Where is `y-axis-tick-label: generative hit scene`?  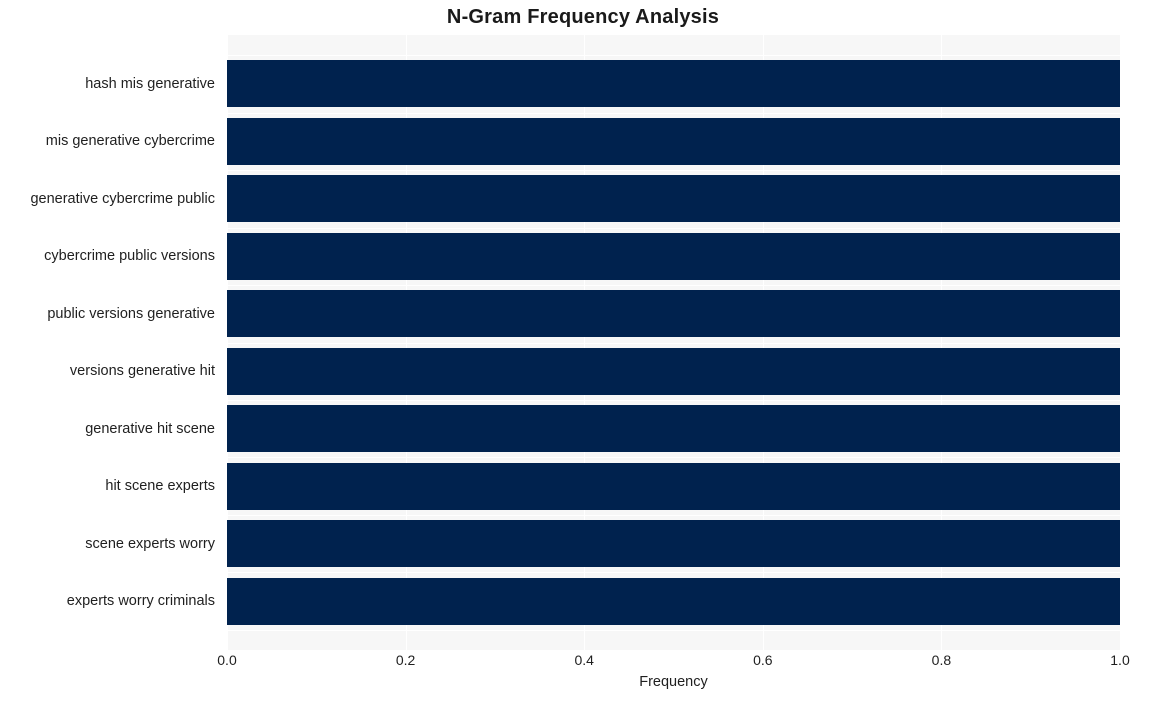
y-axis-tick-label: generative hit scene is located at coordinates (150, 428).